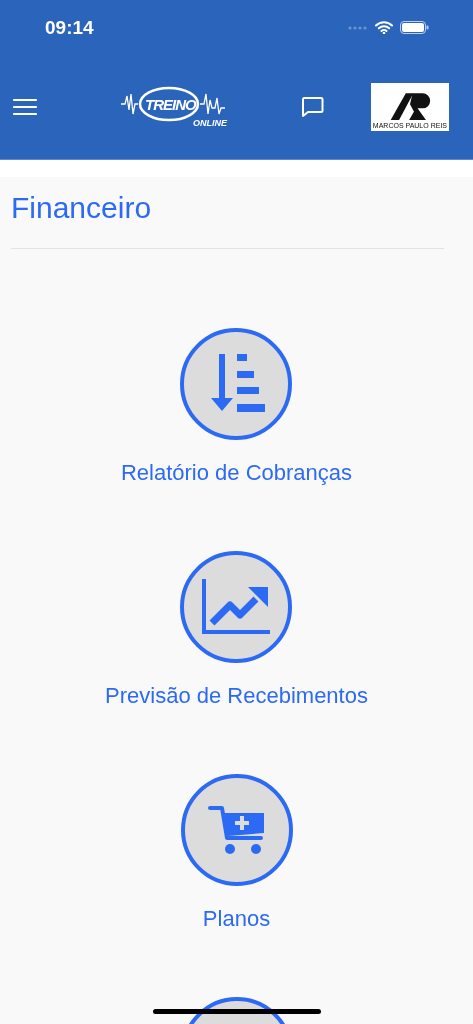  What do you see at coordinates (236, 830) in the screenshot?
I see `cart-add-icon` at bounding box center [236, 830].